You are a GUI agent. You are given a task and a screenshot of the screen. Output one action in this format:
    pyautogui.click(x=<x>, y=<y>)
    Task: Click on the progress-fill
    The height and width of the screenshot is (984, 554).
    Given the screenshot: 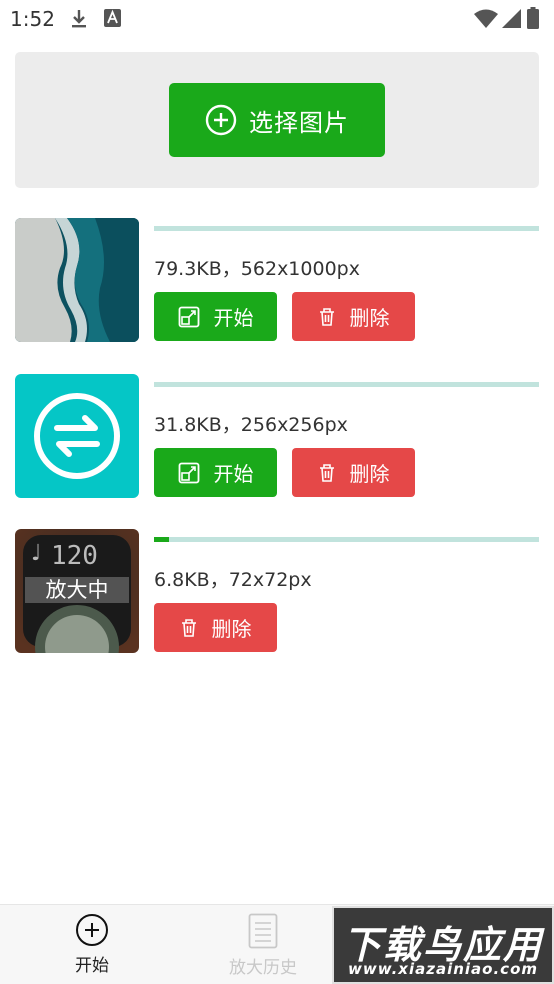 What is the action you would take?
    pyautogui.click(x=161, y=539)
    